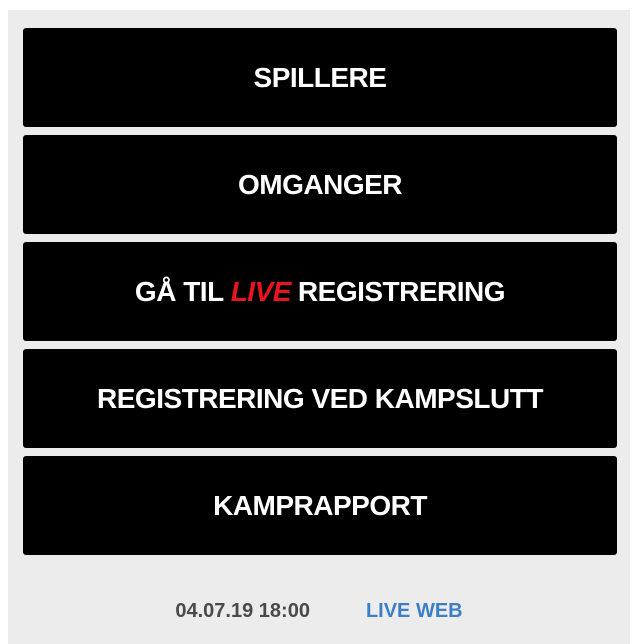 Image resolution: width=638 pixels, height=644 pixels. I want to click on periods-button-label: OMGANGER, so click(320, 184).